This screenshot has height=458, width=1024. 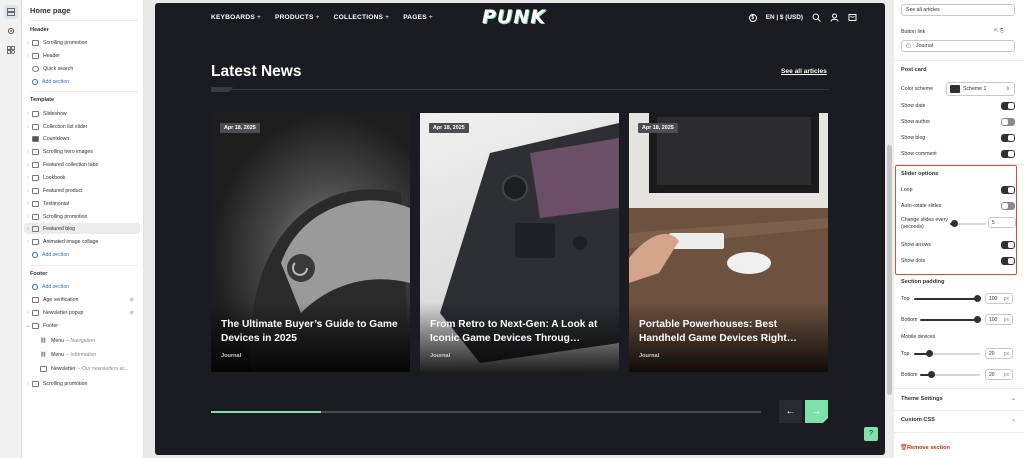 I want to click on trash-icon: 🗑, so click(x=904, y=447).